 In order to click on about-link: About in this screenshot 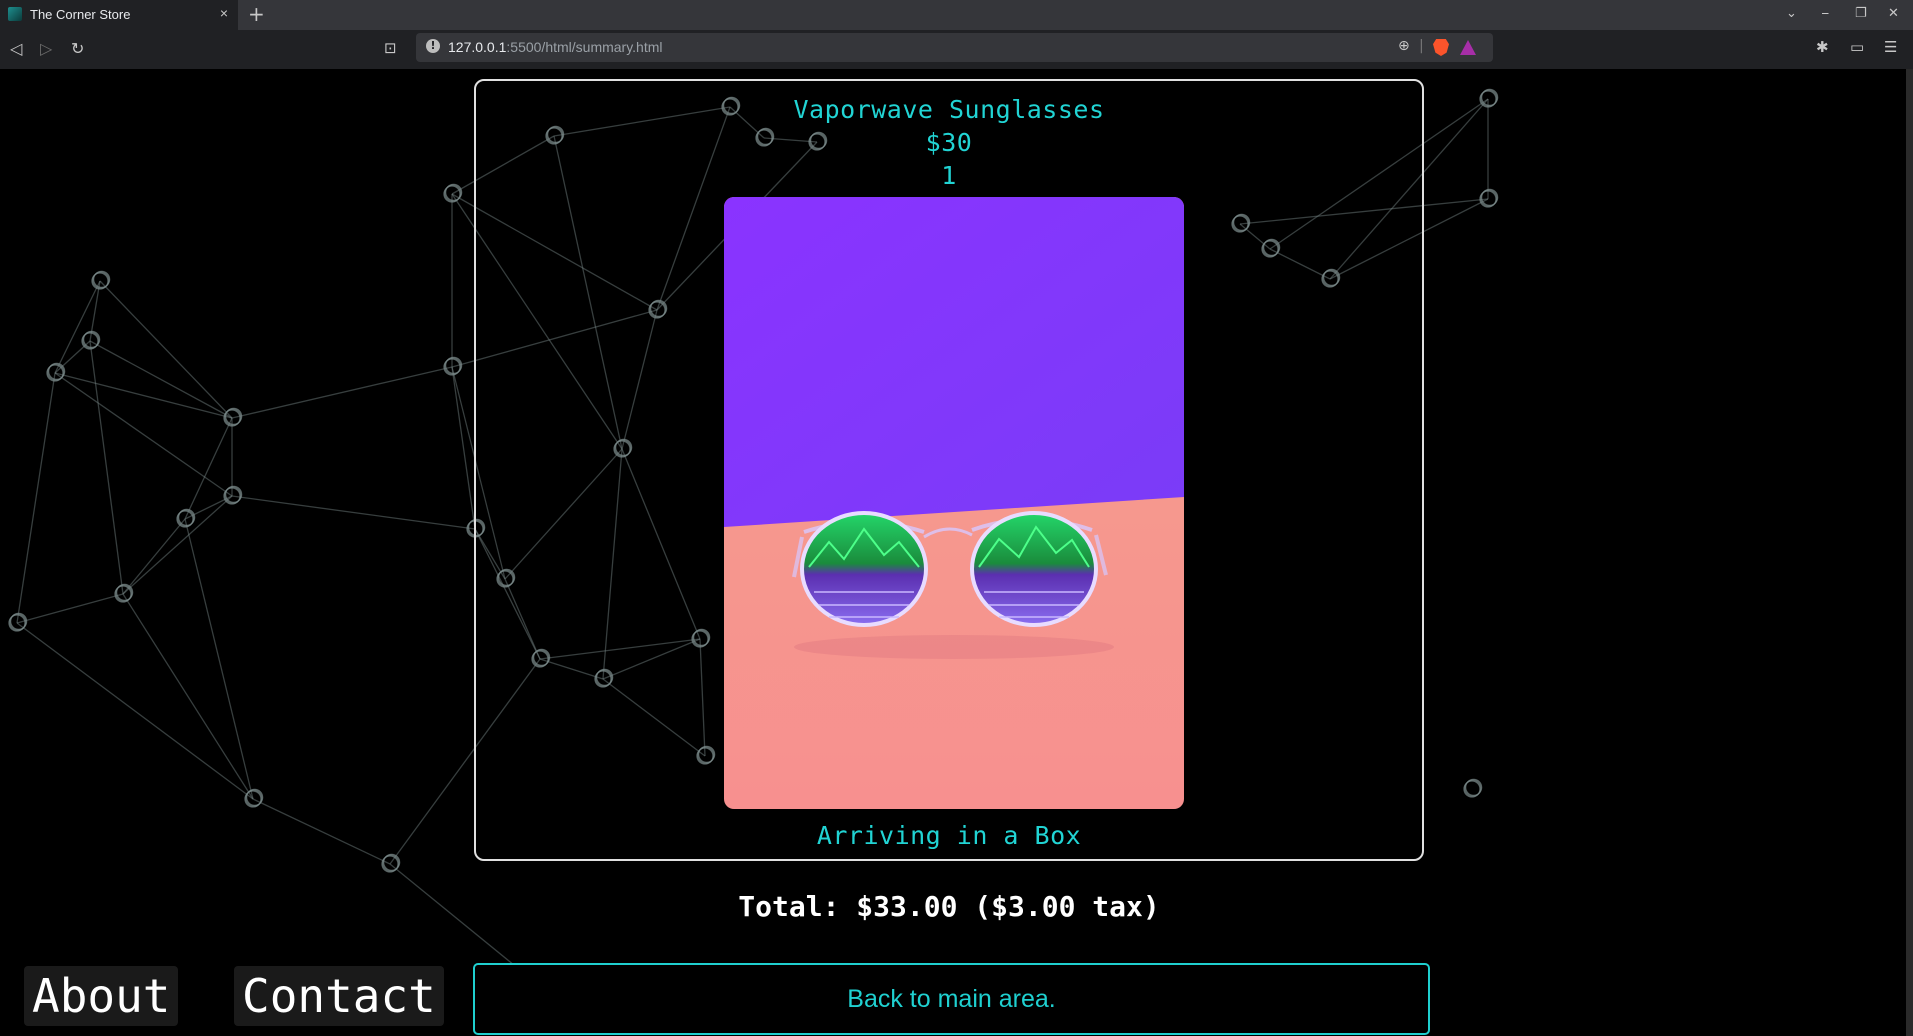, I will do `click(101, 996)`.